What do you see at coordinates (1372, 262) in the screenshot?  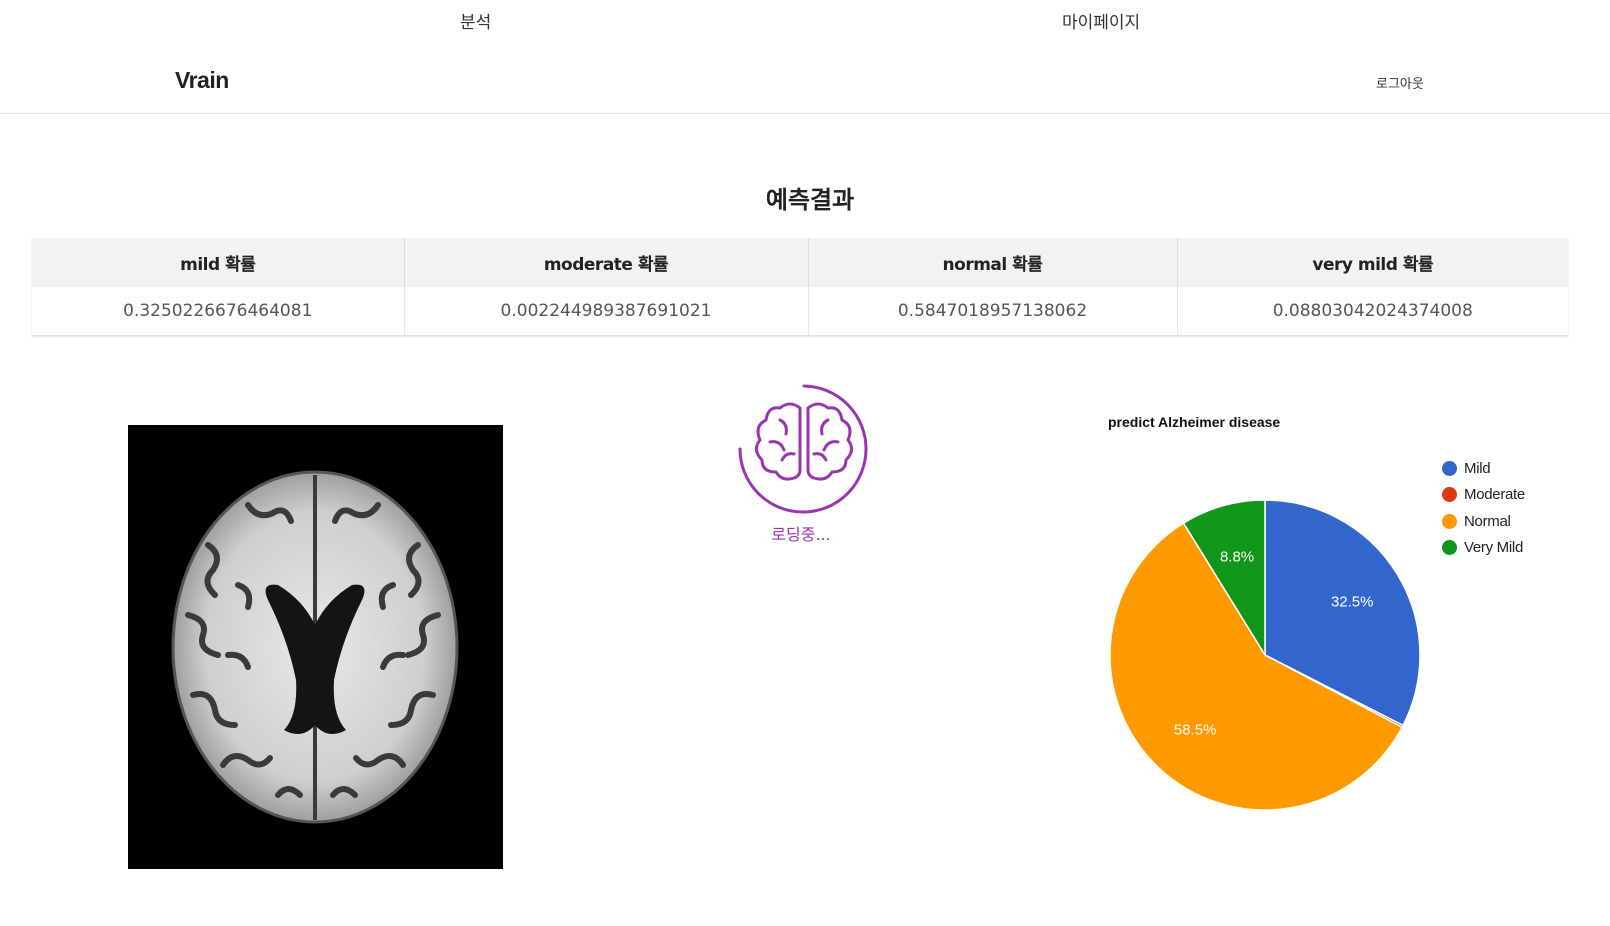 I see `column-header: very mild 확률` at bounding box center [1372, 262].